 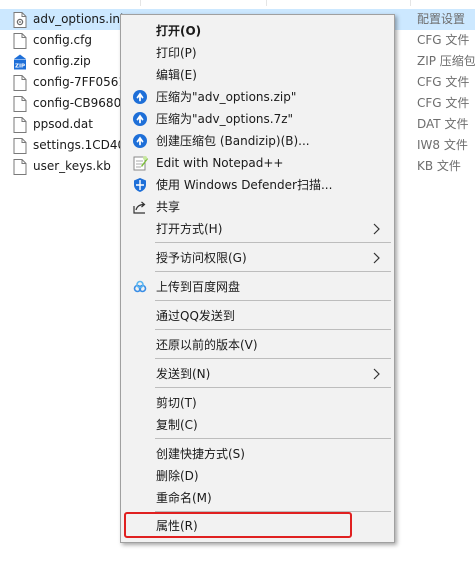 I want to click on menu-item-open-with: 打开方式(H), so click(x=257, y=229).